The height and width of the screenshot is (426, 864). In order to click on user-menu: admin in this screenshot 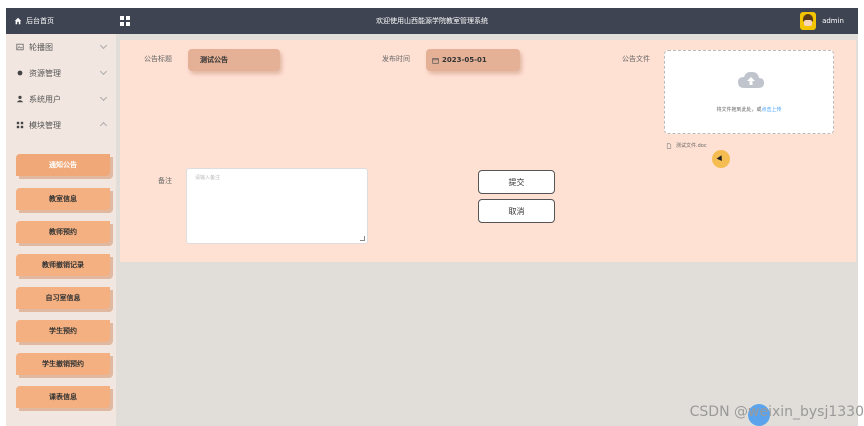, I will do `click(822, 21)`.